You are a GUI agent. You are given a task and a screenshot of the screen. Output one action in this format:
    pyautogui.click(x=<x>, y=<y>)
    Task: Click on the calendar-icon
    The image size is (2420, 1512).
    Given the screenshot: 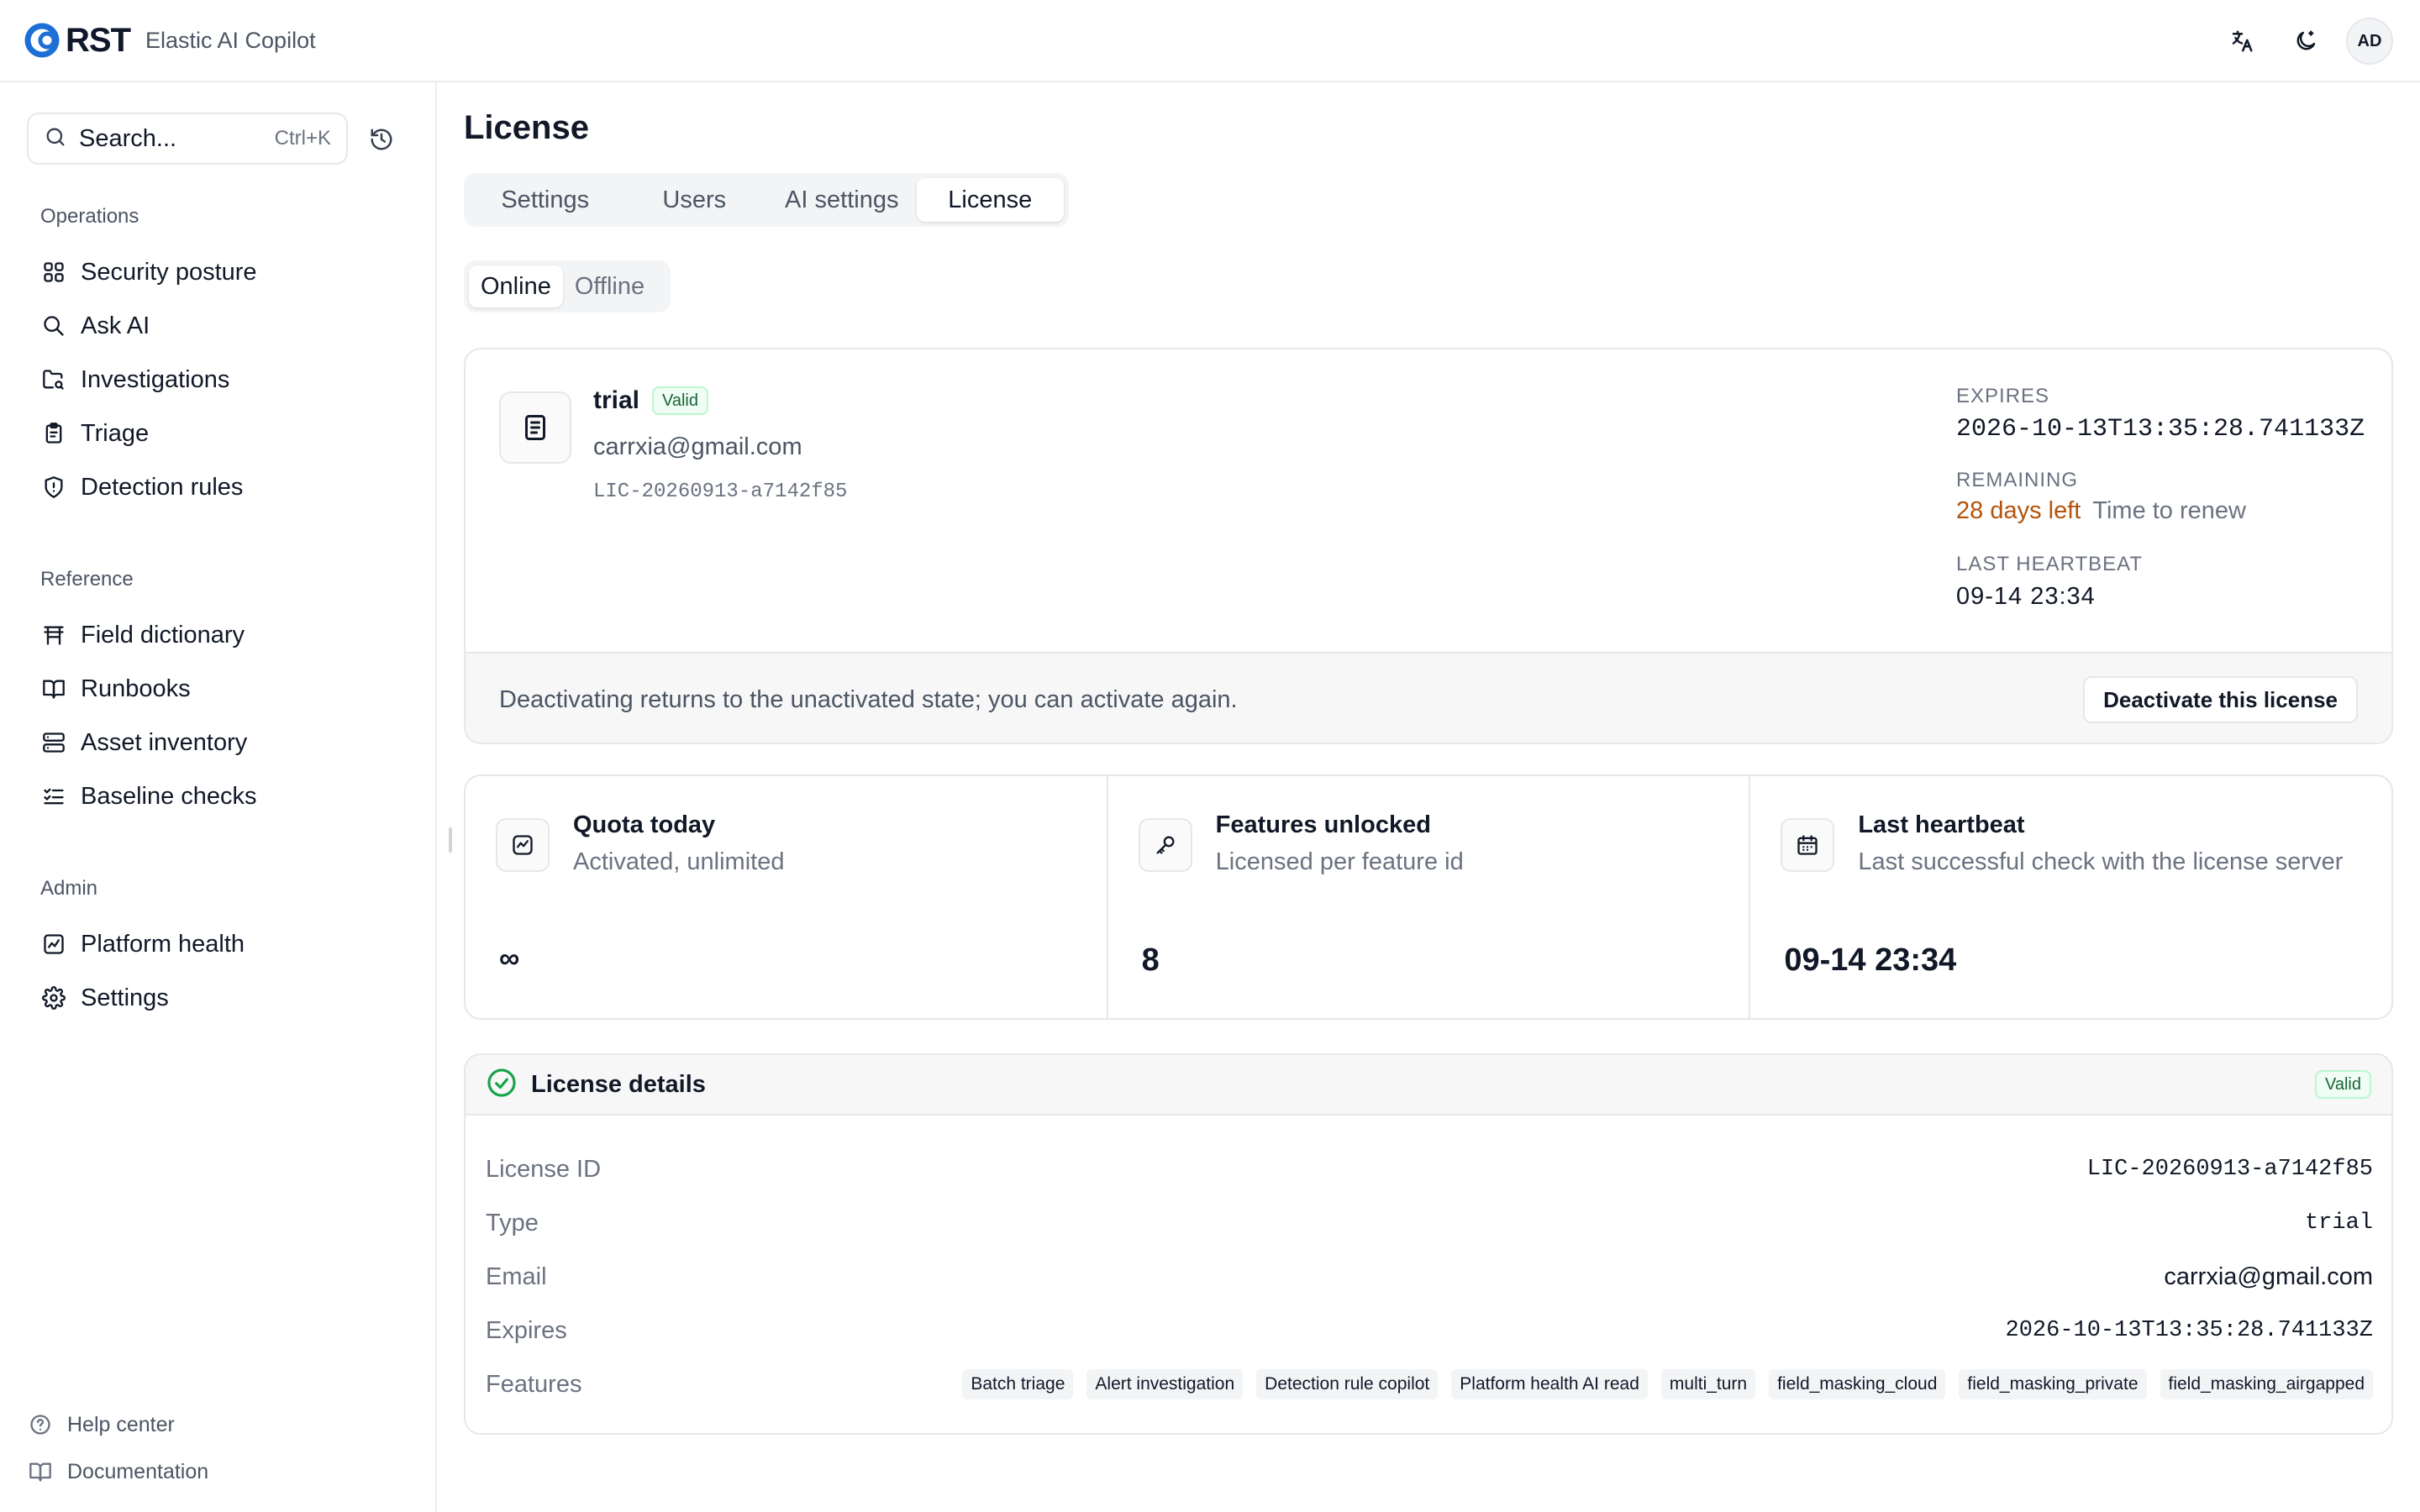 What is the action you would take?
    pyautogui.click(x=1808, y=845)
    